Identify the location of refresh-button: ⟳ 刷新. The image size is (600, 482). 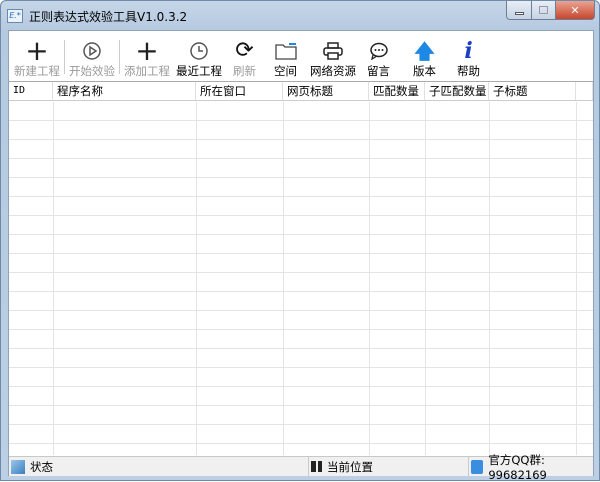
(244, 57).